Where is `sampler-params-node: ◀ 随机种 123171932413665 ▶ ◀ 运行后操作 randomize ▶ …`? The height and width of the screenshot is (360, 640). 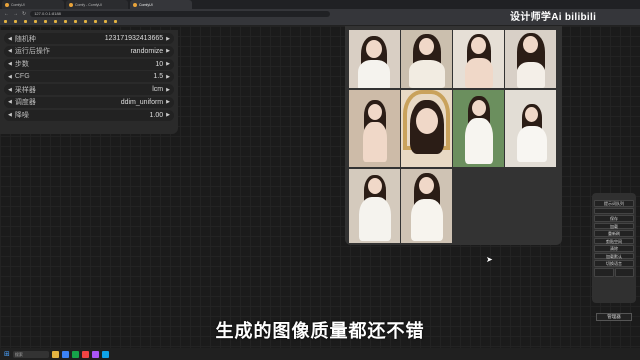
sampler-params-node: ◀ 随机种 123171932413665 ▶ ◀ 运行后操作 randomize ▶ … is located at coordinates (89, 82).